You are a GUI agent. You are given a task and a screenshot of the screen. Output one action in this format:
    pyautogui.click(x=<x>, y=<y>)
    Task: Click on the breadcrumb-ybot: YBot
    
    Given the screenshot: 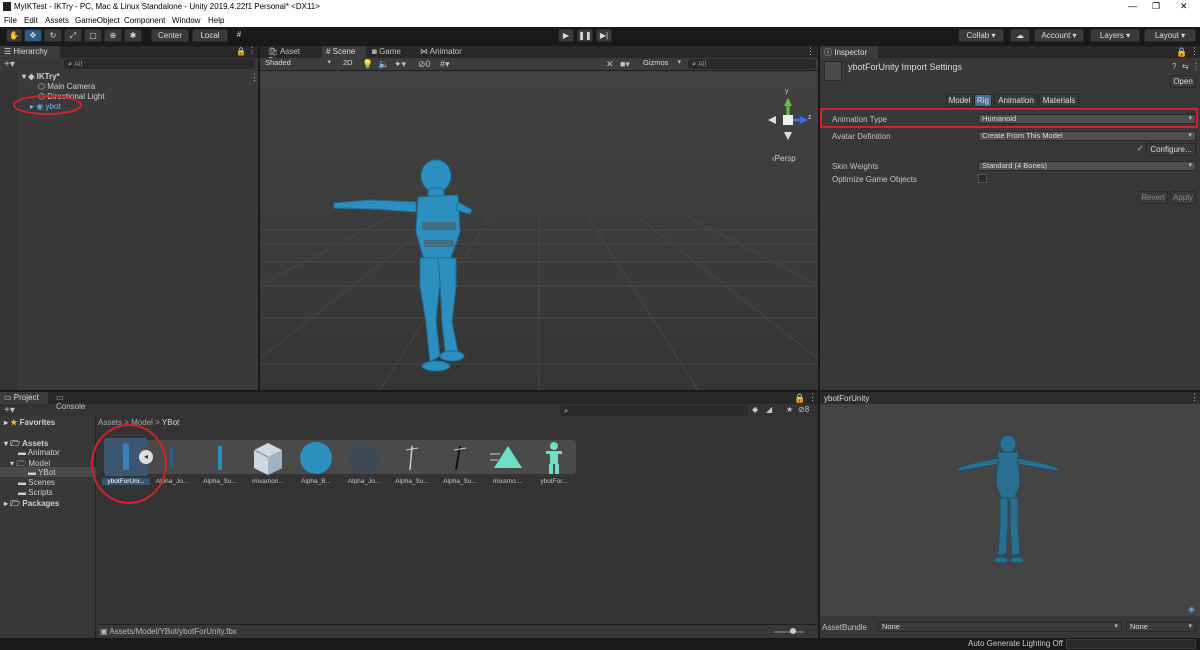 What is the action you would take?
    pyautogui.click(x=170, y=422)
    